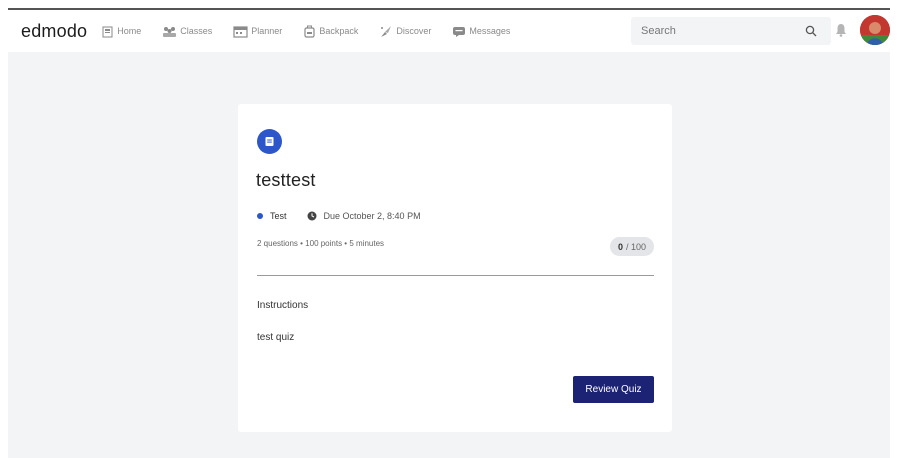 The image size is (898, 458). I want to click on nav-classes: Classes, so click(187, 31).